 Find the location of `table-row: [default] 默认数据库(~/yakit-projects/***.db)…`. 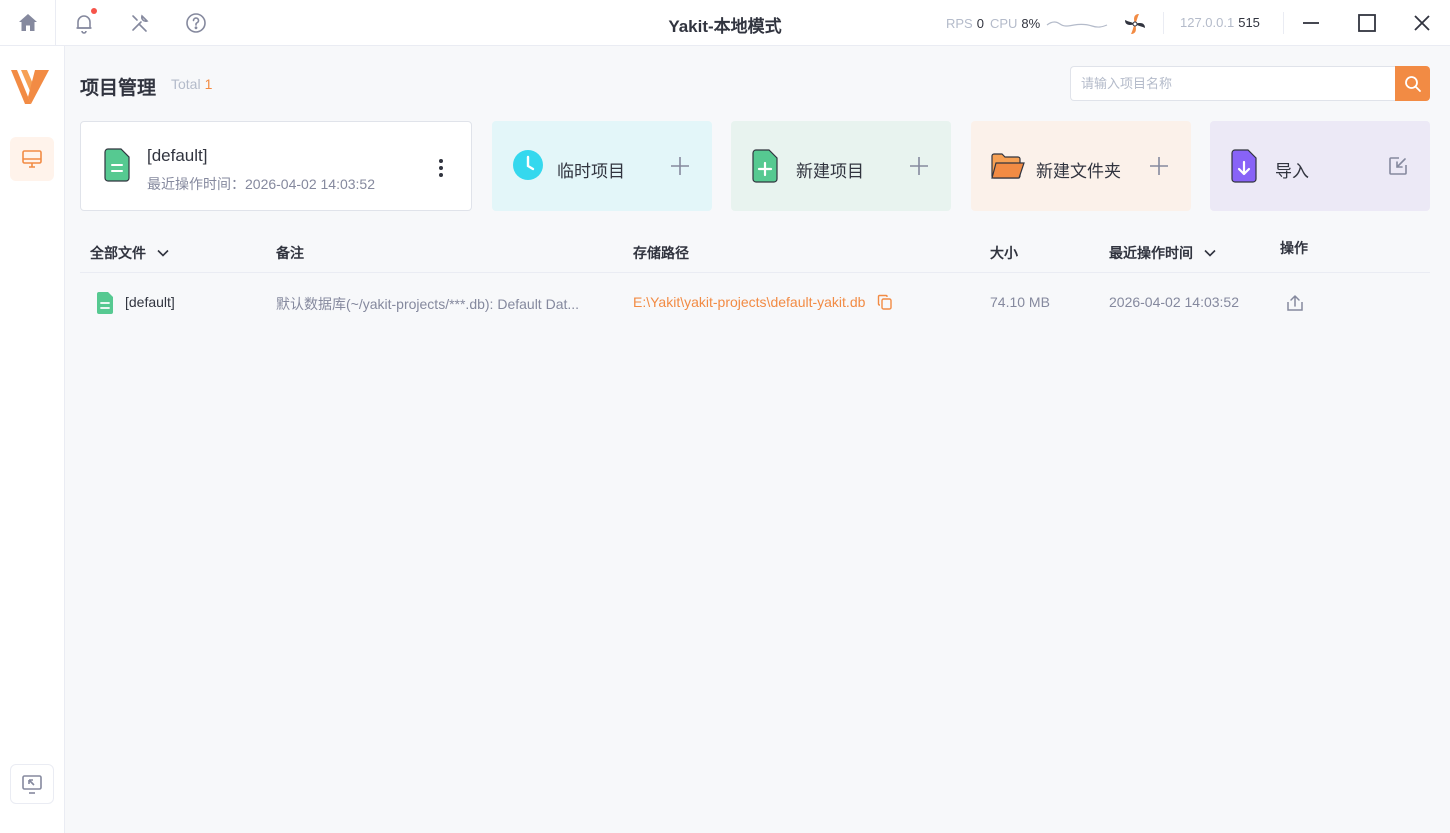

table-row: [default] 默认数据库(~/yakit-projects/***.db)… is located at coordinates (755, 303).